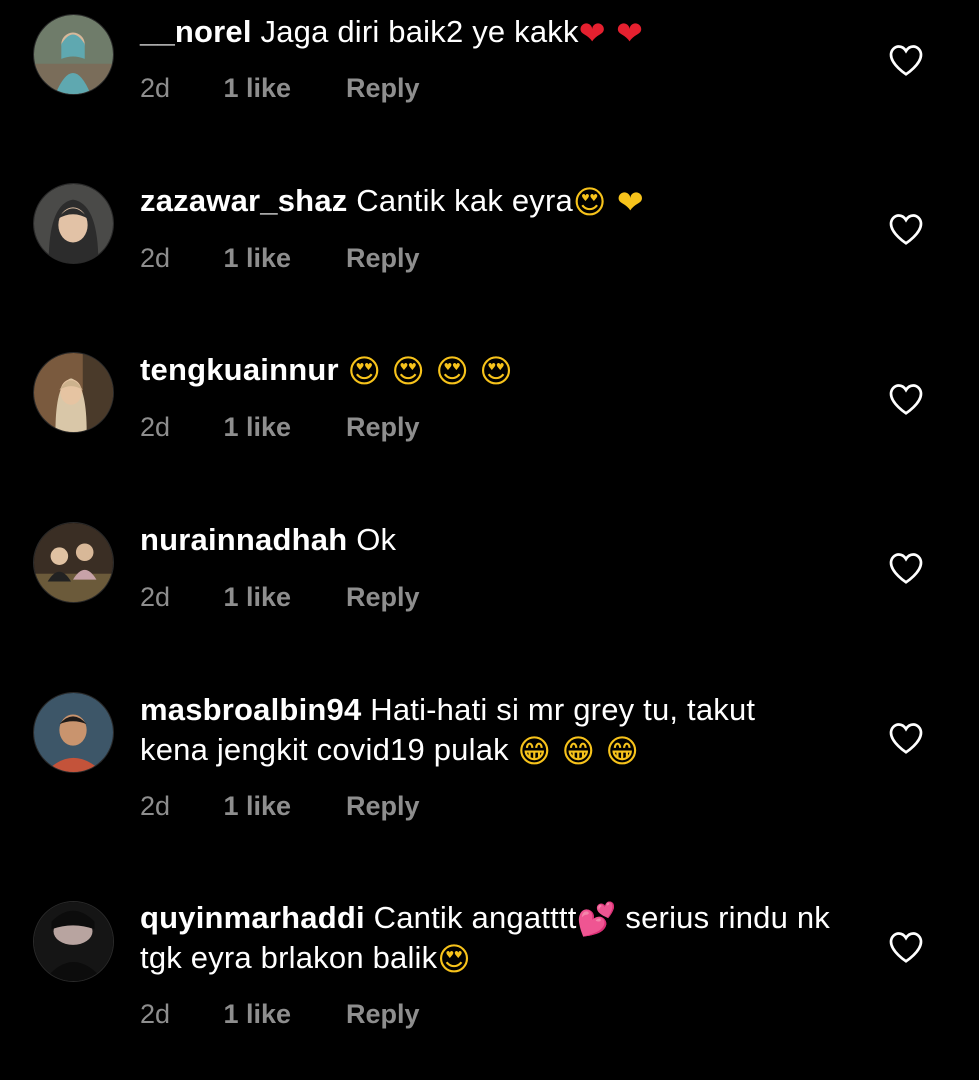  What do you see at coordinates (419, 31) in the screenshot?
I see `comment-body: Jaga diri baik2 ye kakk` at bounding box center [419, 31].